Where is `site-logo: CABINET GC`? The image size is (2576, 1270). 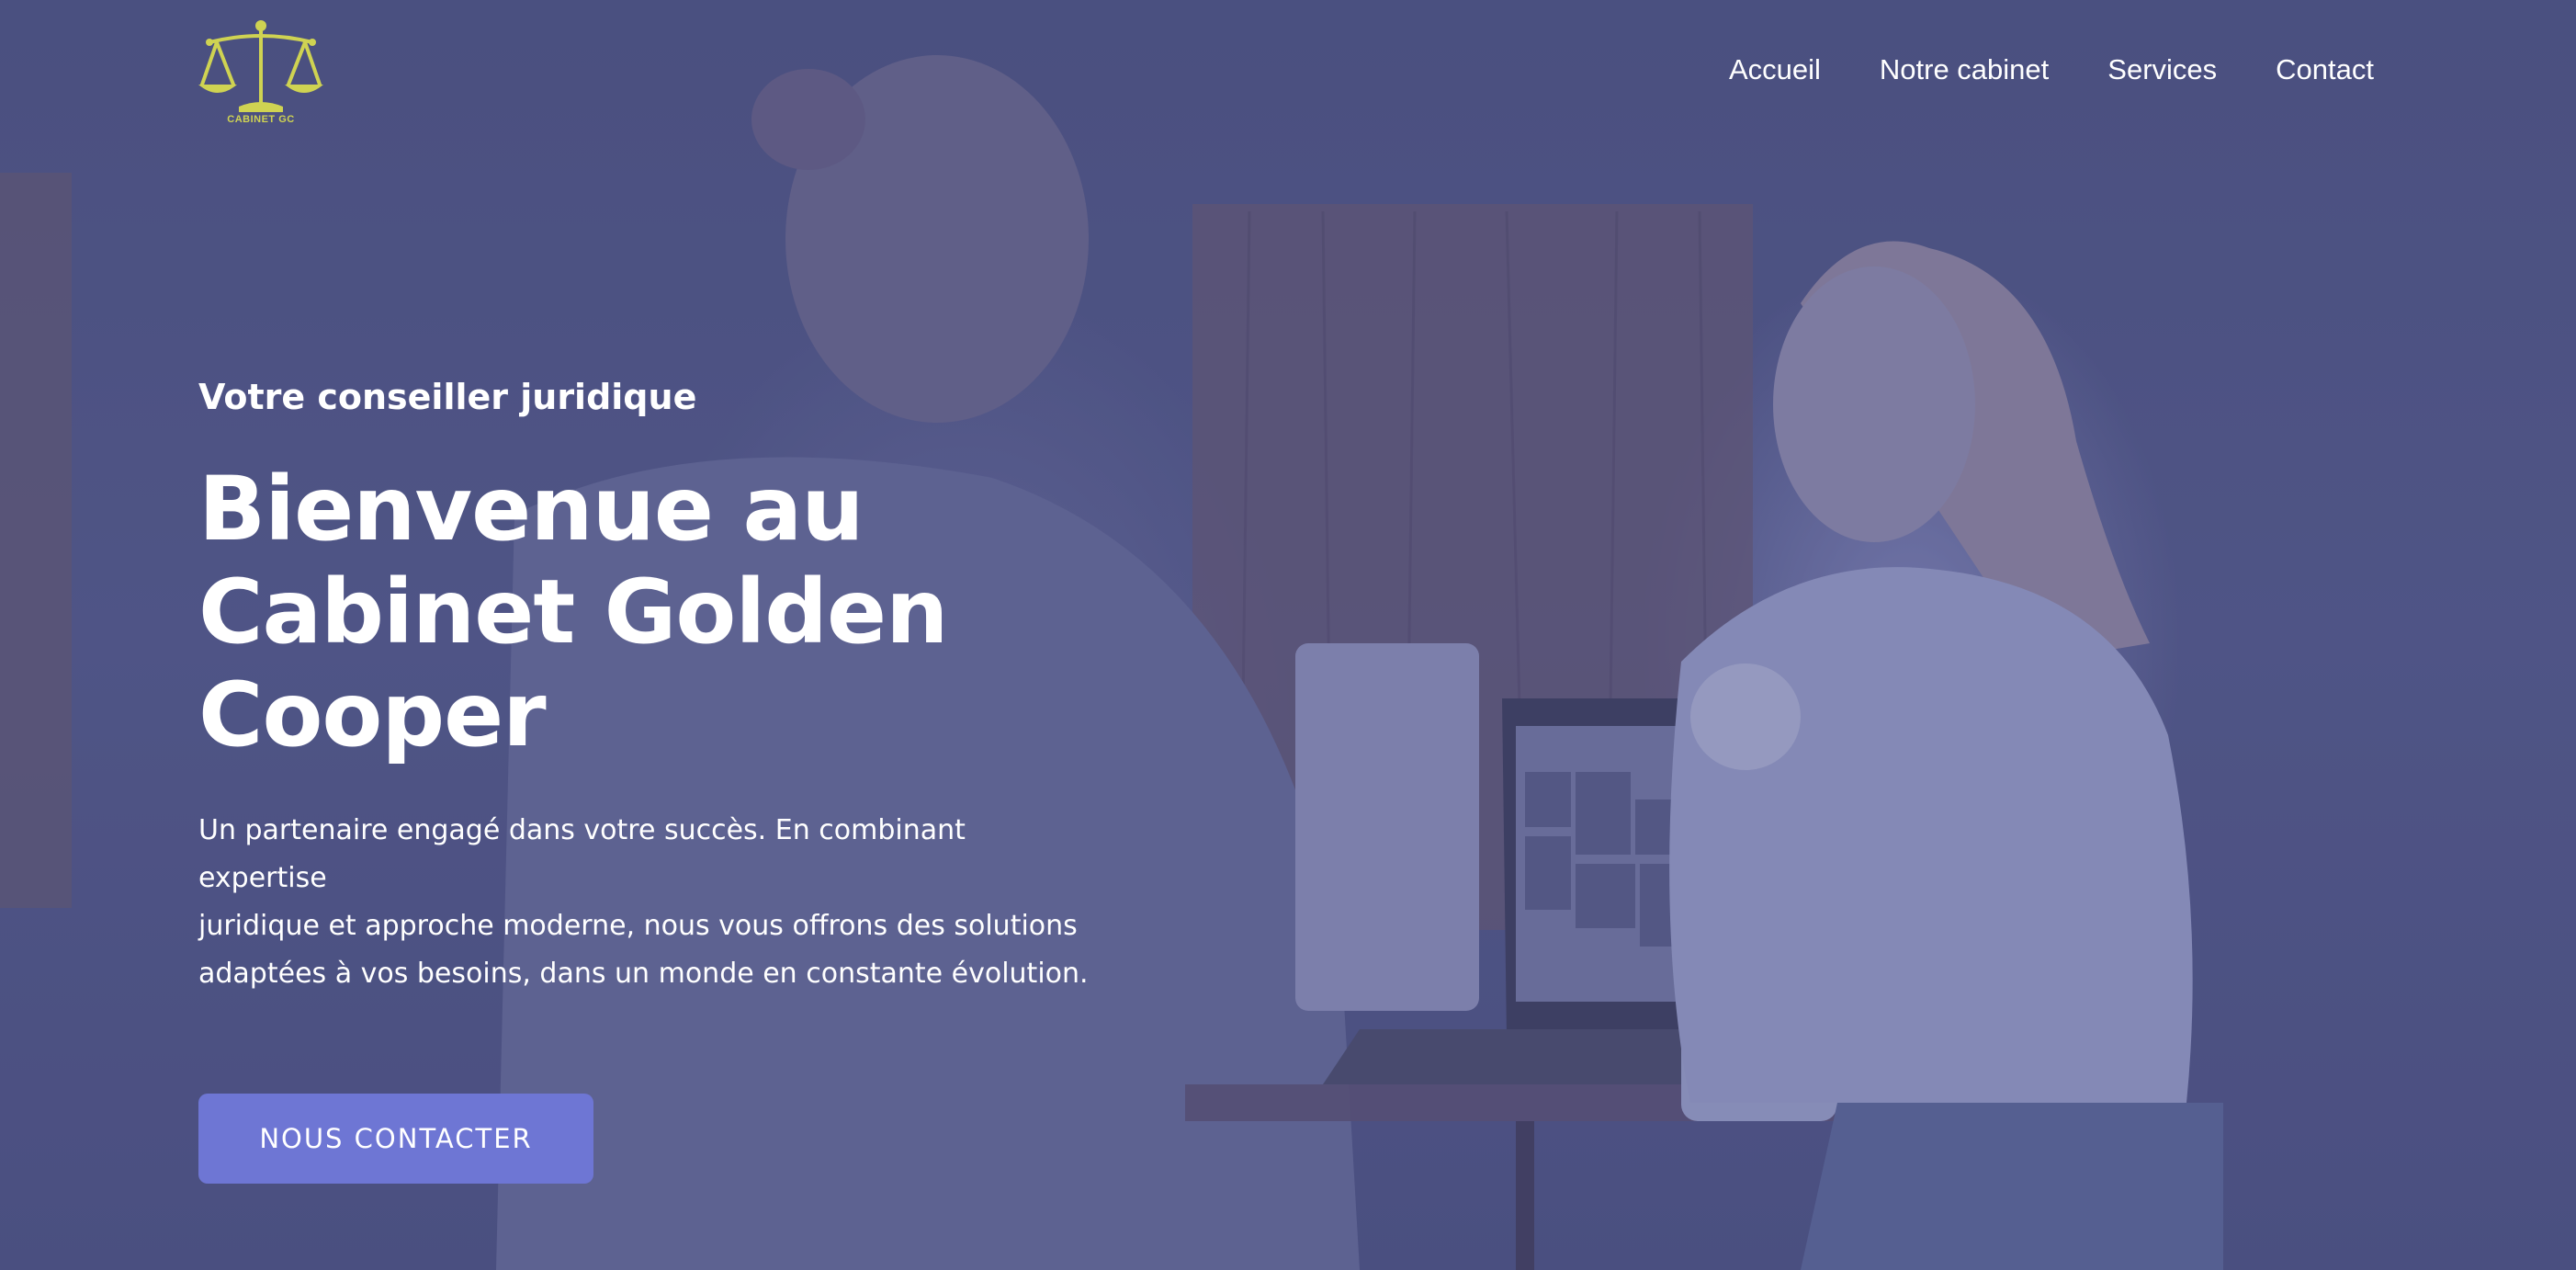 site-logo: CABINET GC is located at coordinates (261, 74).